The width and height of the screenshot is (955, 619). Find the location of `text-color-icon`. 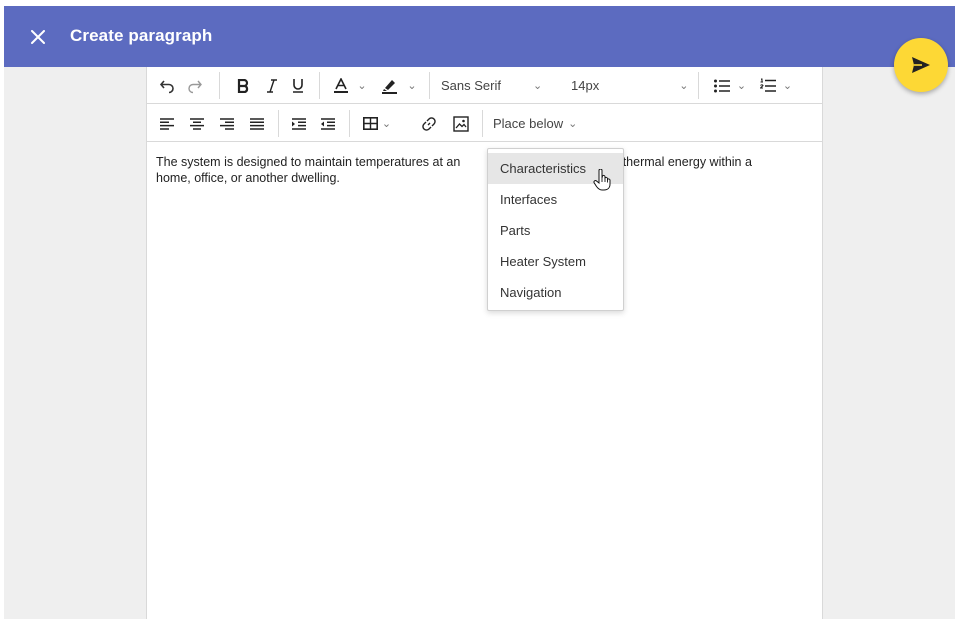

text-color-icon is located at coordinates (341, 85).